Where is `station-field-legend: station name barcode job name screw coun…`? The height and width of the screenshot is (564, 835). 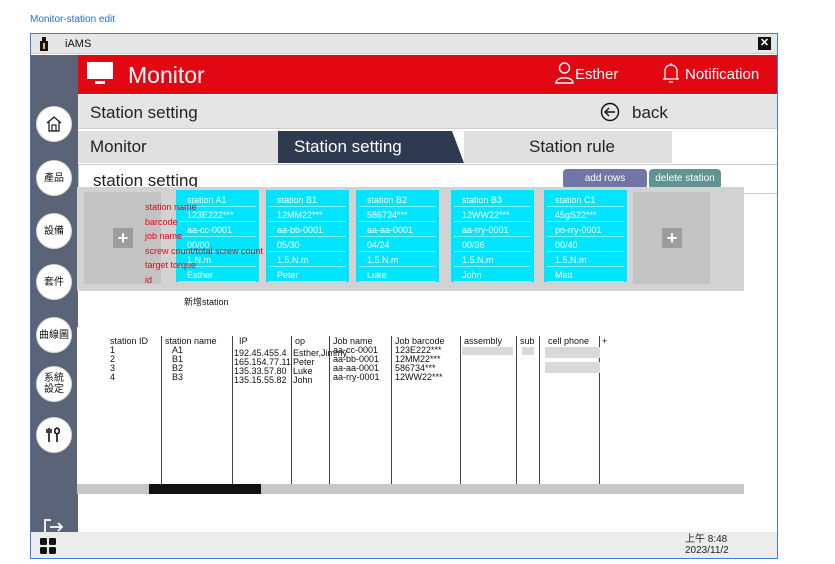 station-field-legend: station name barcode job name screw coun… is located at coordinates (225, 243).